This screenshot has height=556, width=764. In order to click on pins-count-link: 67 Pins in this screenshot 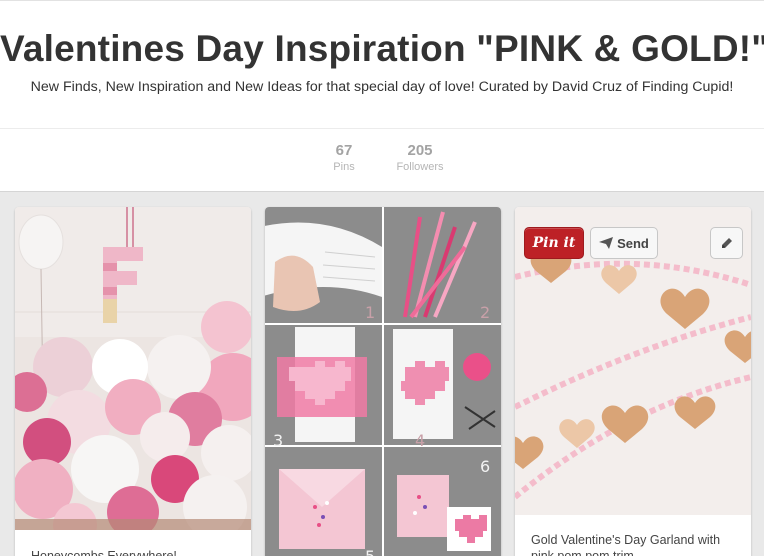, I will do `click(344, 157)`.